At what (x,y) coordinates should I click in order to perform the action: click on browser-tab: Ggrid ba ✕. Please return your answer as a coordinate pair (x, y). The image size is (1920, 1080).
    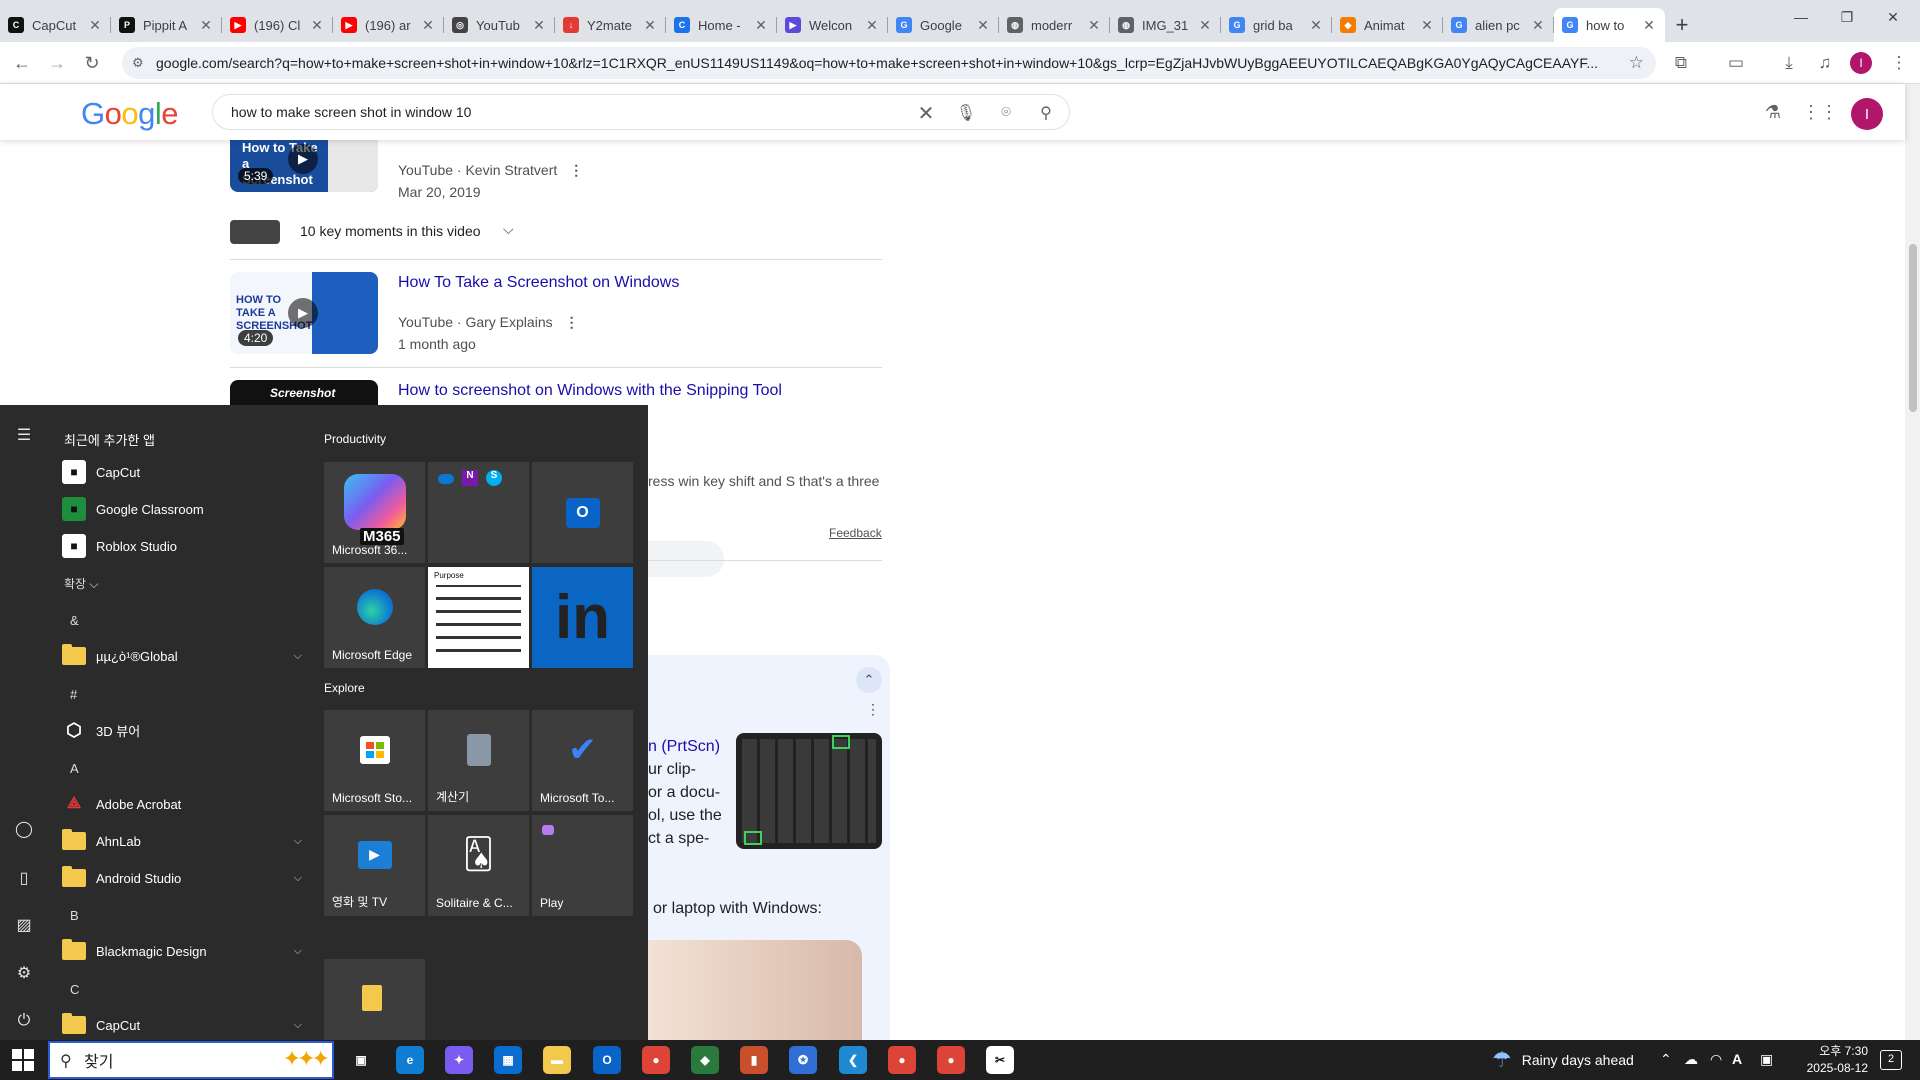
    Looking at the image, I should click on (1276, 25).